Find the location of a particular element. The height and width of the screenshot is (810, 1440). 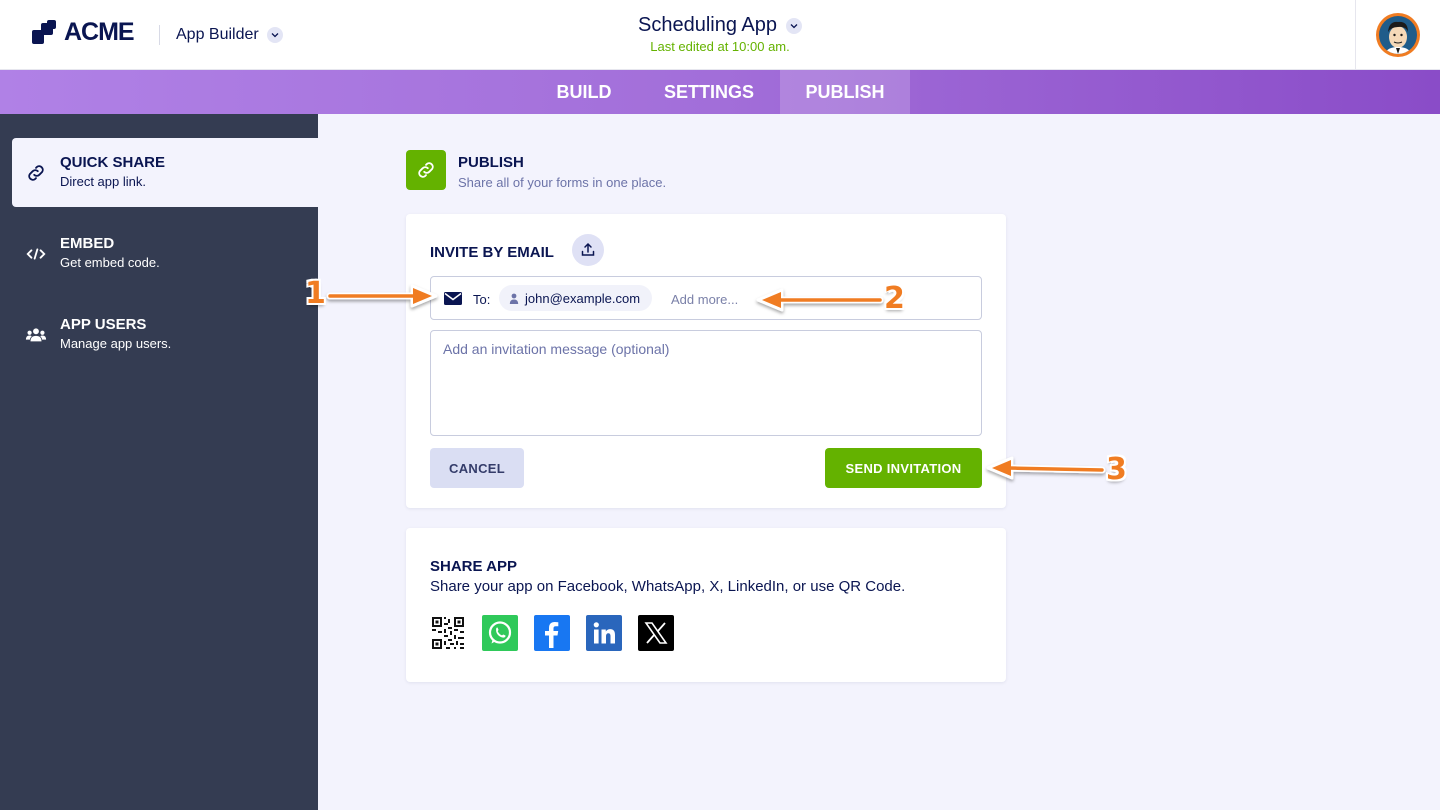

upload-button is located at coordinates (588, 250).